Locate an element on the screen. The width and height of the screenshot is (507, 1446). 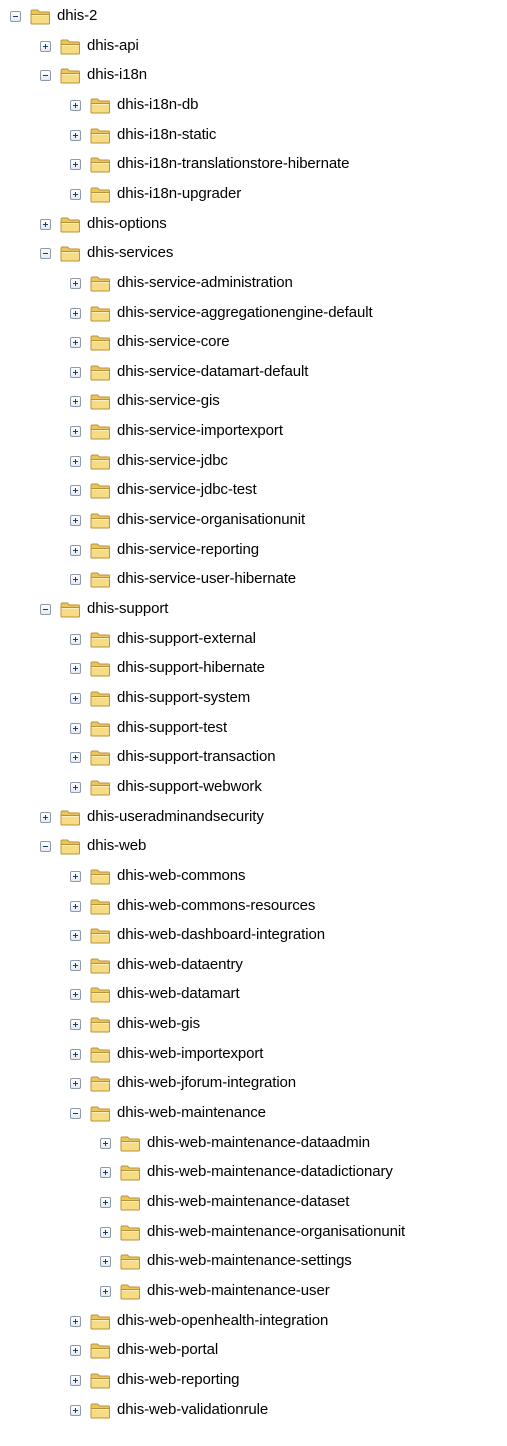
tree-node: dhis-web-datamart is located at coordinates (155, 994).